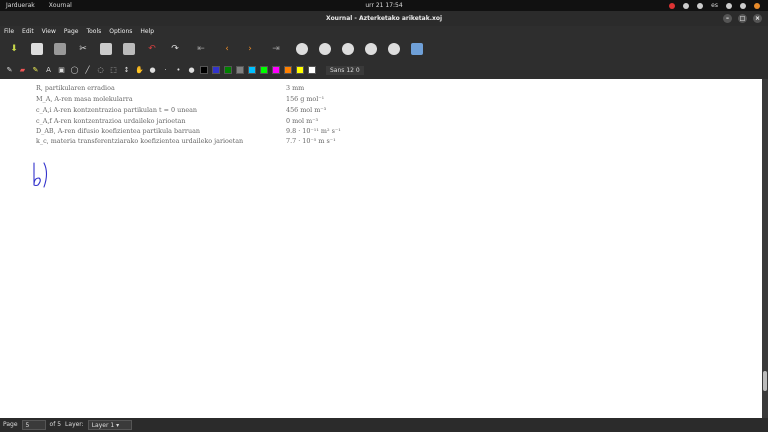  I want to click on hand-tool-icon: ✋, so click(139, 70).